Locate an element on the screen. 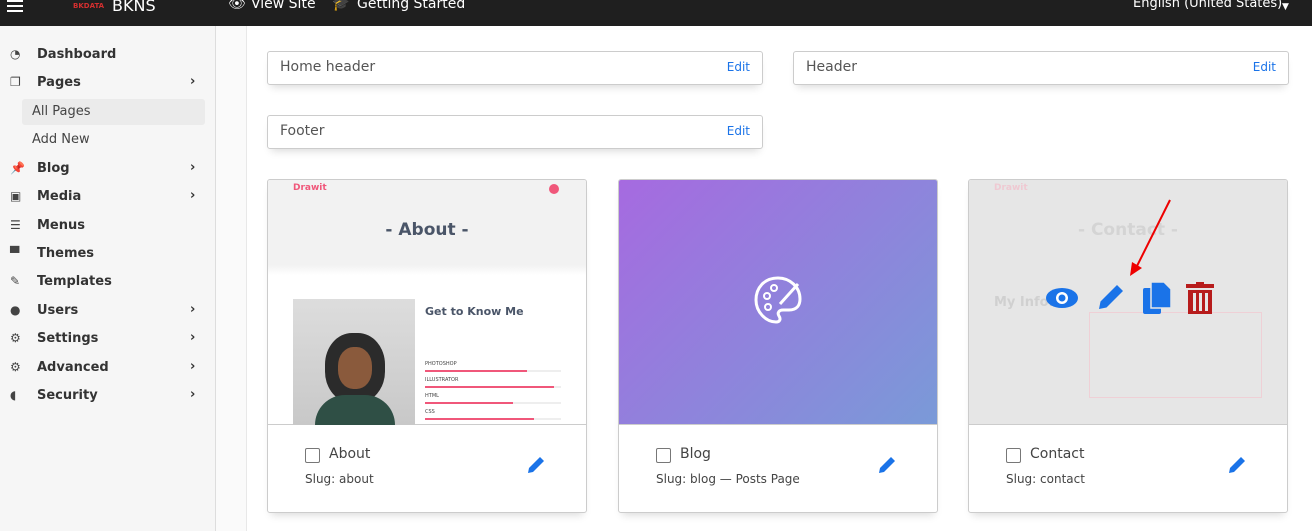 This screenshot has height=531, width=1312. user-icon: ● is located at coordinates (15, 310).